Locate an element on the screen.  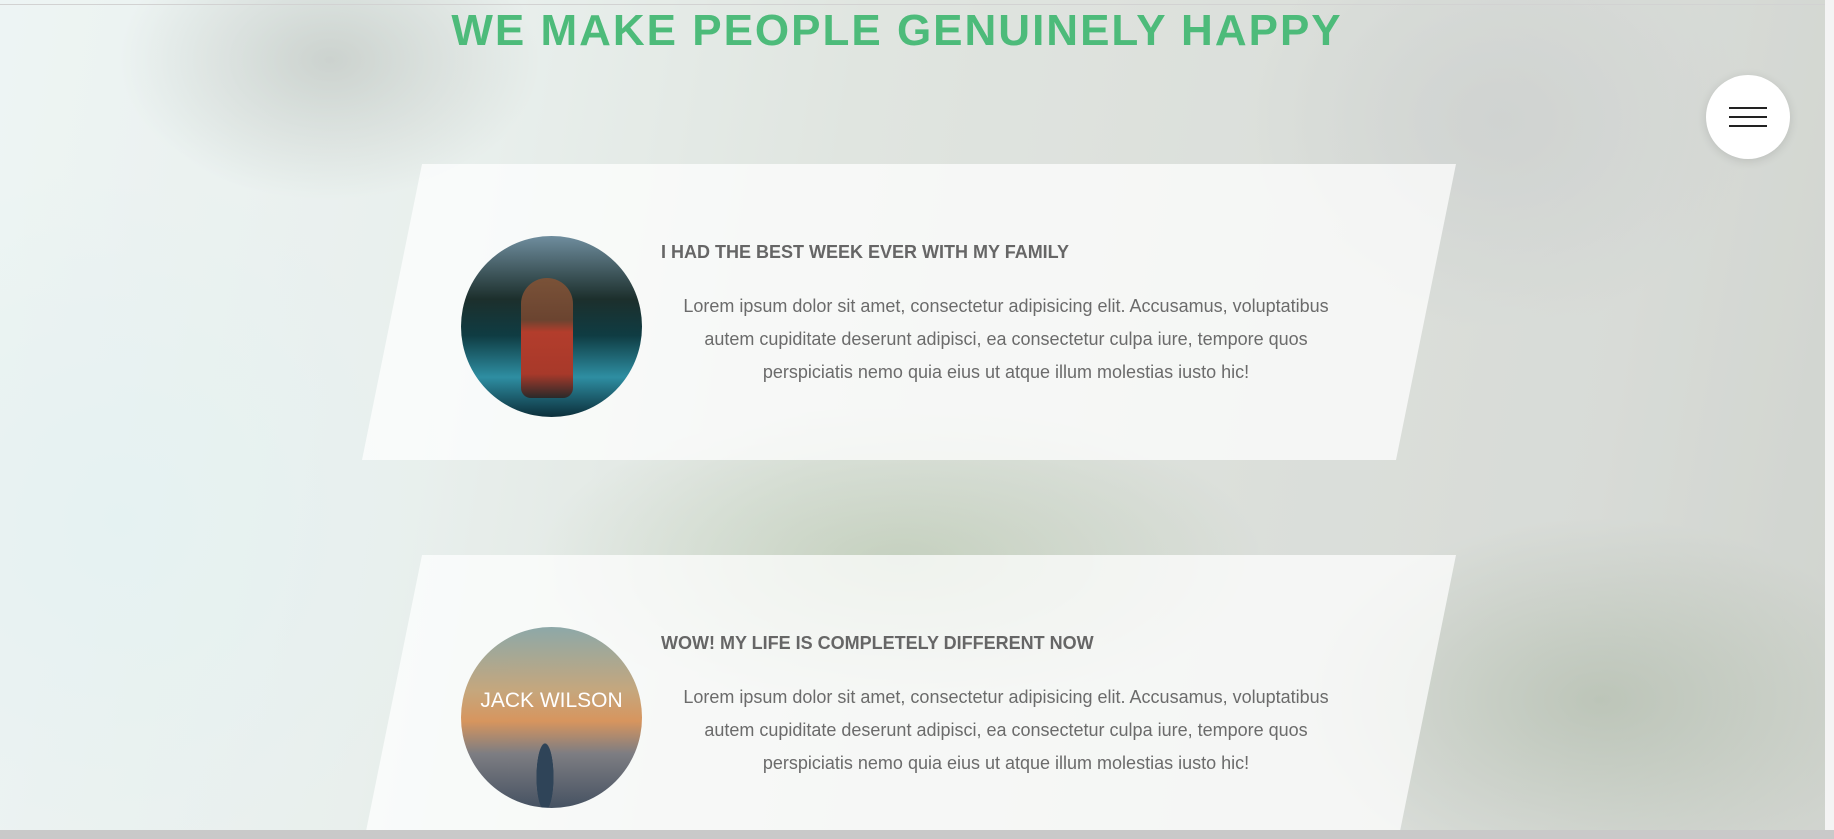
avatar-photo is located at coordinates (551, 326).